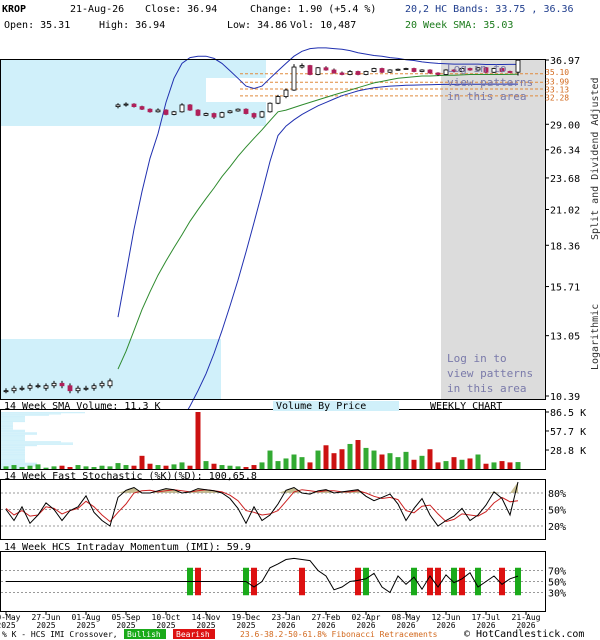 The height and width of the screenshot is (640, 600). What do you see at coordinates (557, 511) in the screenshot?
I see `stochastic-axis: 80% 50% 20%` at bounding box center [557, 511].